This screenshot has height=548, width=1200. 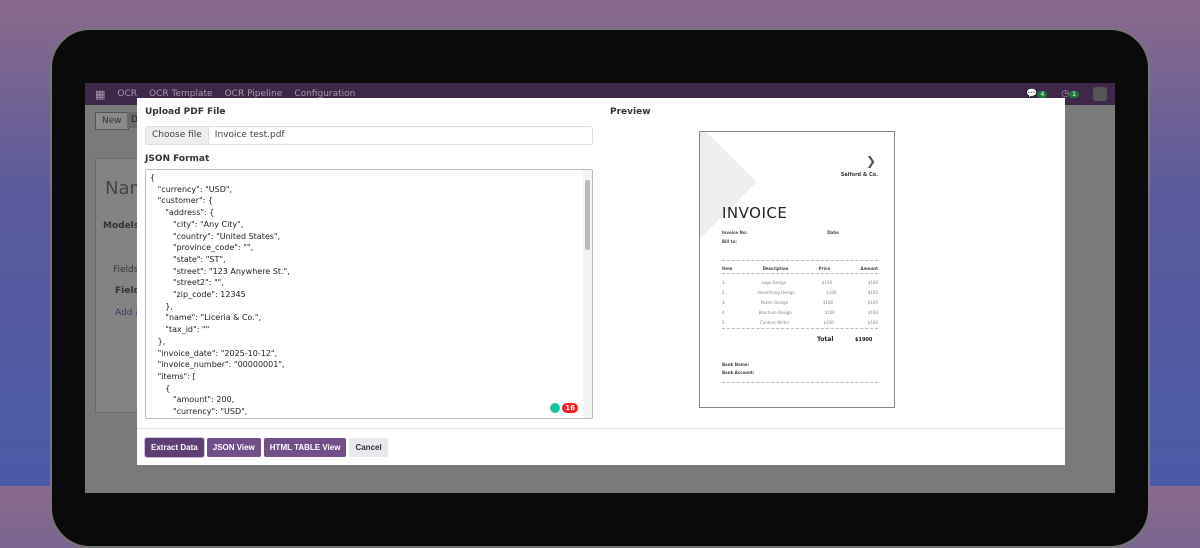 What do you see at coordinates (824, 268) in the screenshot?
I see `header-price: Price` at bounding box center [824, 268].